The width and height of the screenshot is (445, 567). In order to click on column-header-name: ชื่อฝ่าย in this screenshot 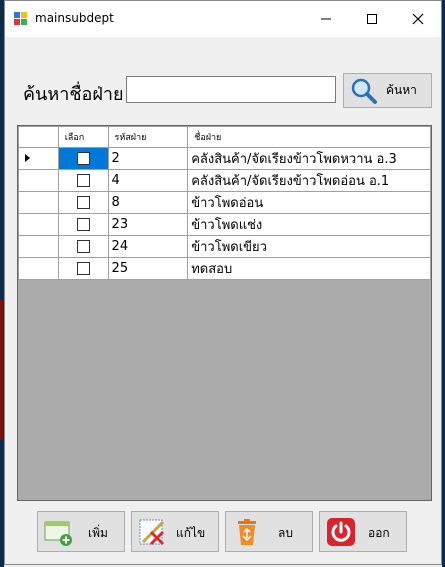, I will do `click(309, 137)`.